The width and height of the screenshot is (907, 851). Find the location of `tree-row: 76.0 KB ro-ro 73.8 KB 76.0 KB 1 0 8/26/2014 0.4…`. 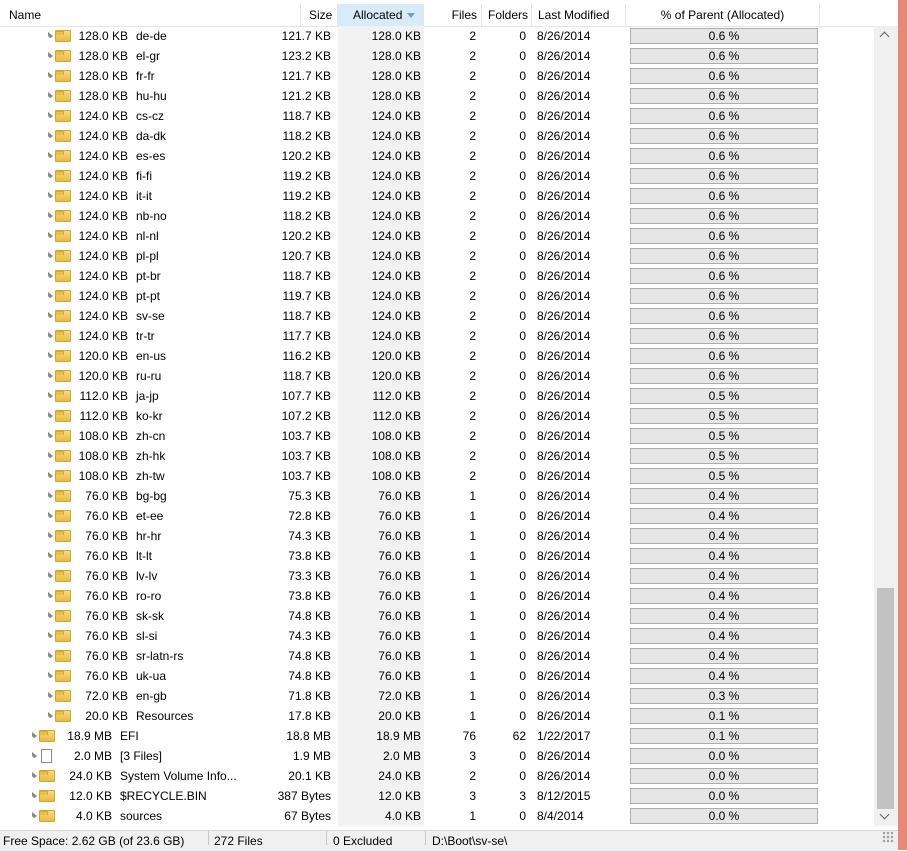

tree-row: 76.0 KB ro-ro 73.8 KB 76.0 KB 1 0 8/26/2014 0.4… is located at coordinates (437, 596).